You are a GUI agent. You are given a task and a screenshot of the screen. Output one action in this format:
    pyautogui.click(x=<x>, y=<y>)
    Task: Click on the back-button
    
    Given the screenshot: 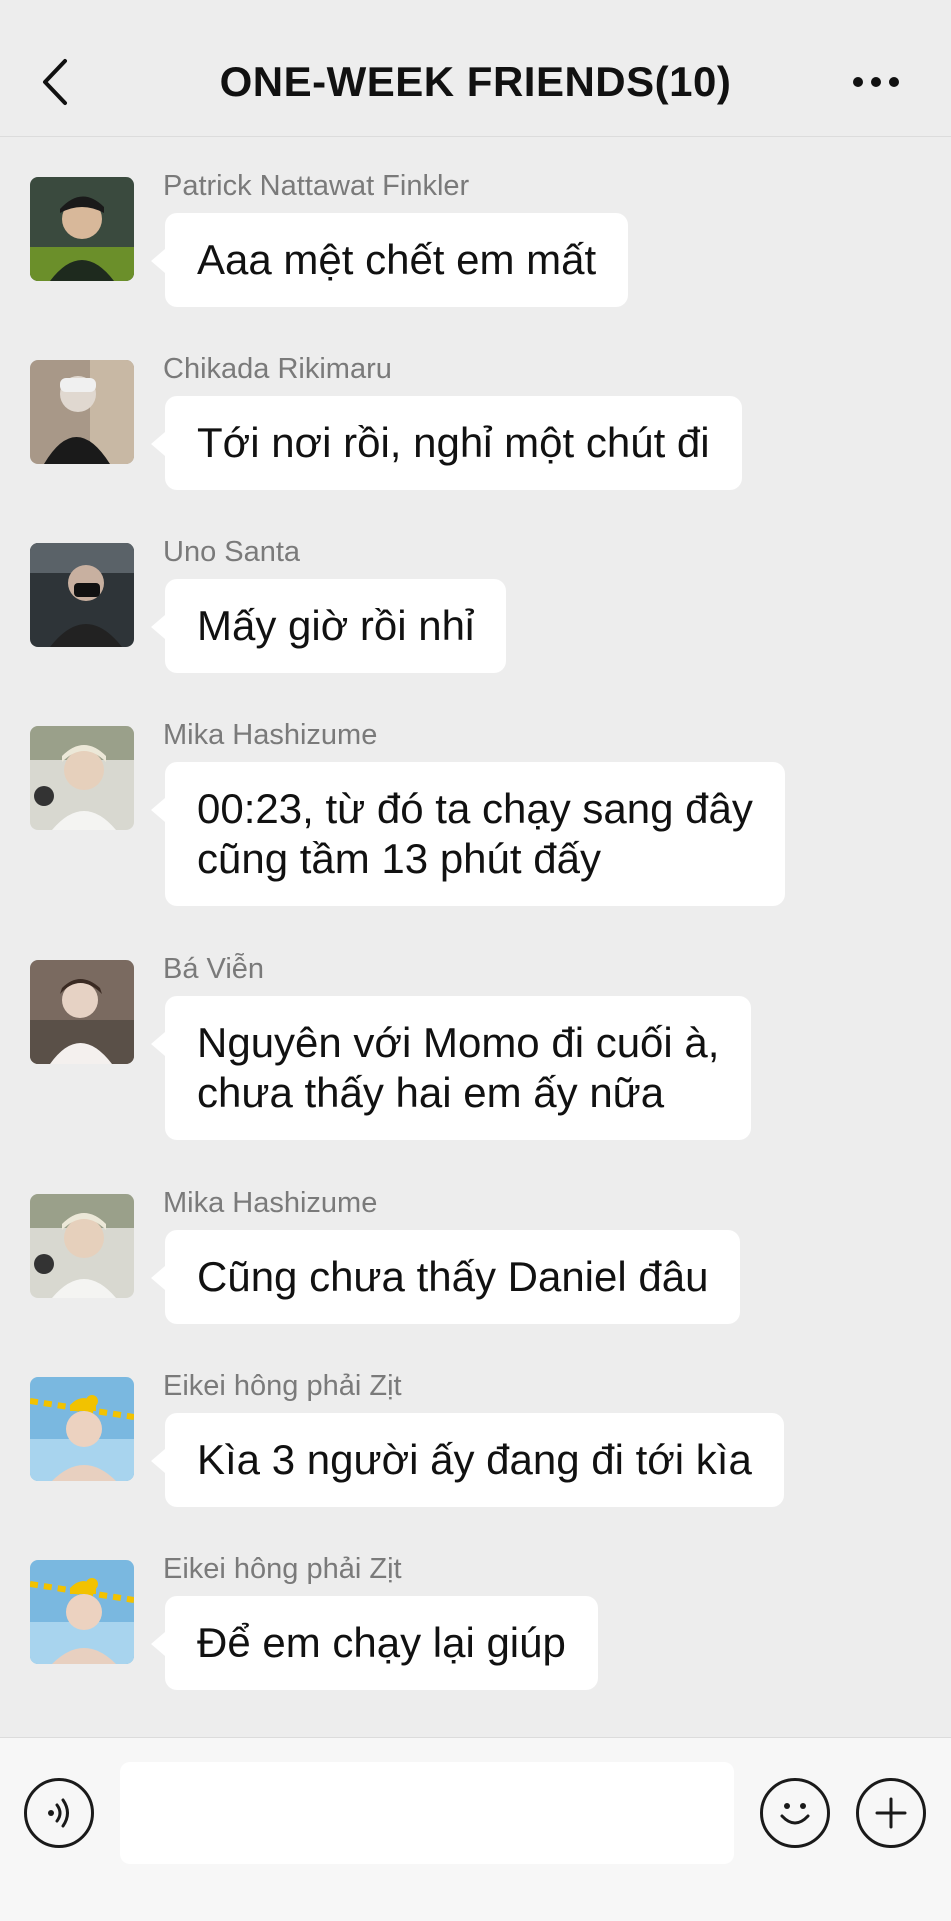 What is the action you would take?
    pyautogui.click(x=54, y=82)
    